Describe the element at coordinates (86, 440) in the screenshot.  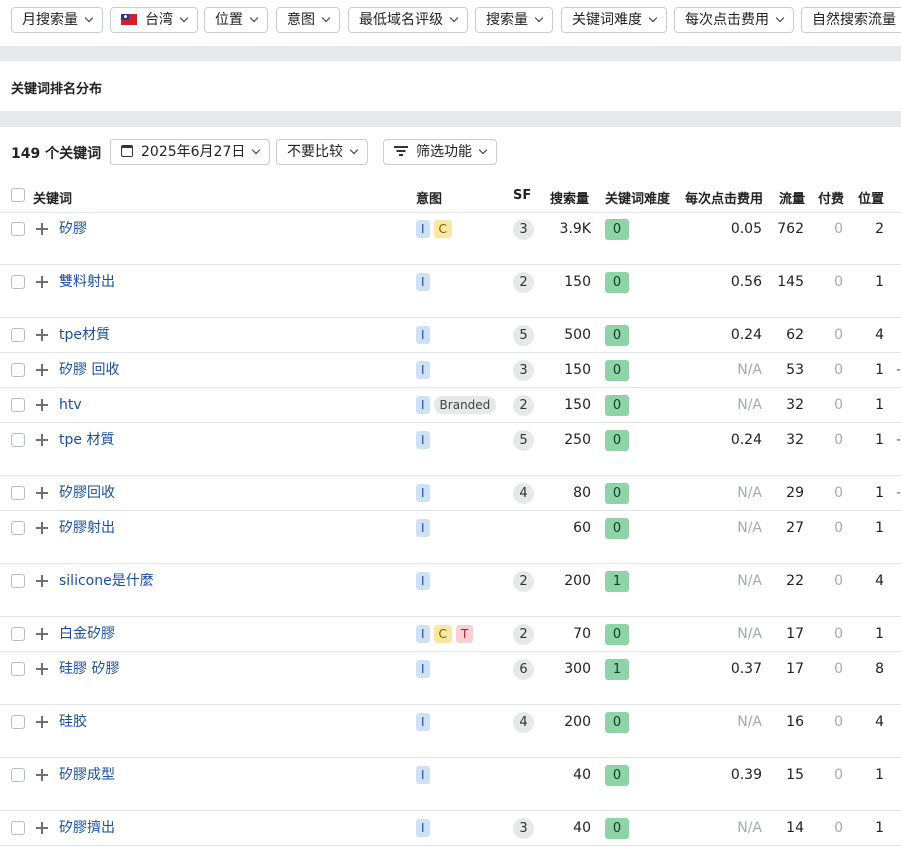
I see `keyword-link: tpe 材質` at that location.